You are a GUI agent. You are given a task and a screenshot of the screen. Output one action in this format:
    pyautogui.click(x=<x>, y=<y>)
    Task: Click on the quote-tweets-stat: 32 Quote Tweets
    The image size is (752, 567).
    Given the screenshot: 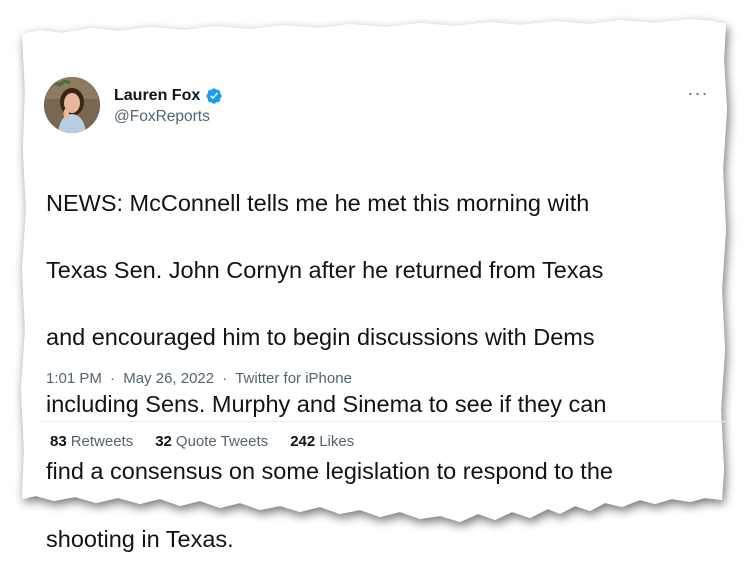 What is the action you would take?
    pyautogui.click(x=211, y=441)
    